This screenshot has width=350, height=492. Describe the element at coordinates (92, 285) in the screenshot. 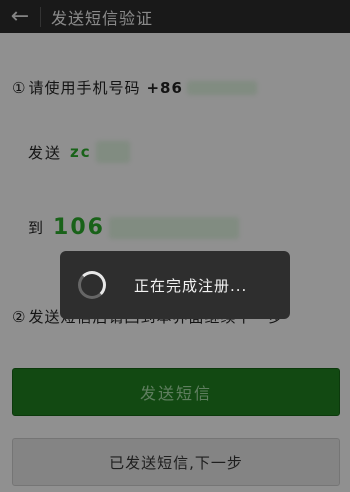

I see `spinner-icon` at that location.